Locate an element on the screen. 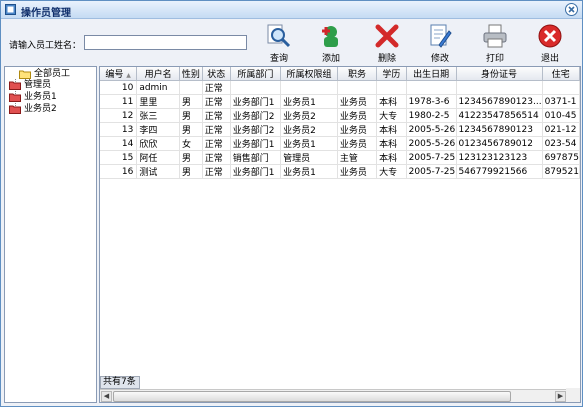 This screenshot has height=407, width=583. table-cell: 测试 is located at coordinates (158, 171).